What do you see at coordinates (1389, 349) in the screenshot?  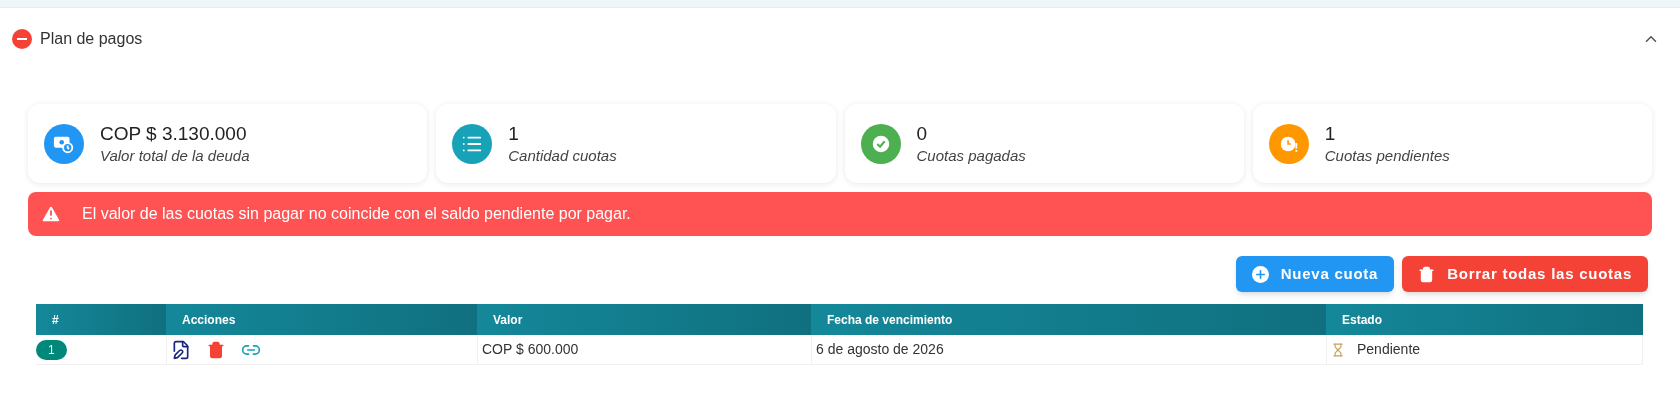 I see `status-text: Pendiente` at bounding box center [1389, 349].